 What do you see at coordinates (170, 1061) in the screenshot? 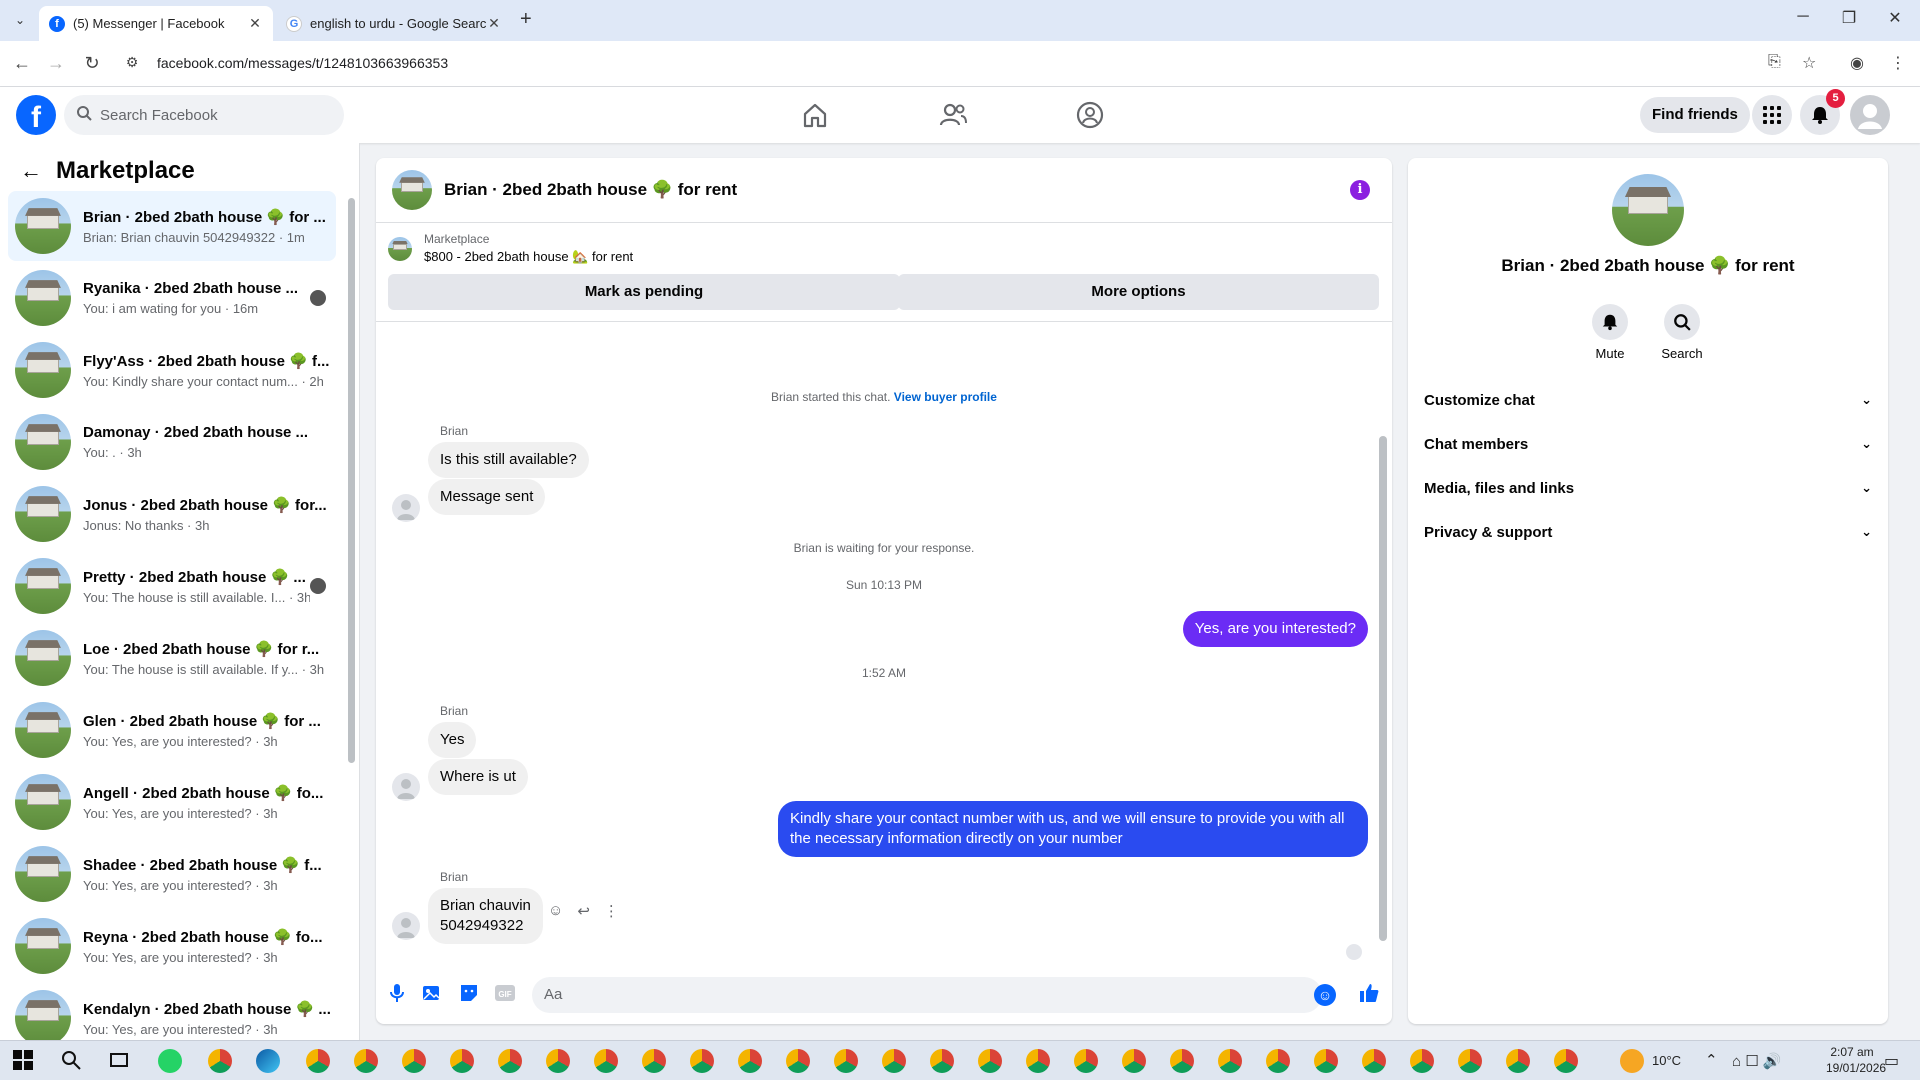
I see `whatsapp-icon` at bounding box center [170, 1061].